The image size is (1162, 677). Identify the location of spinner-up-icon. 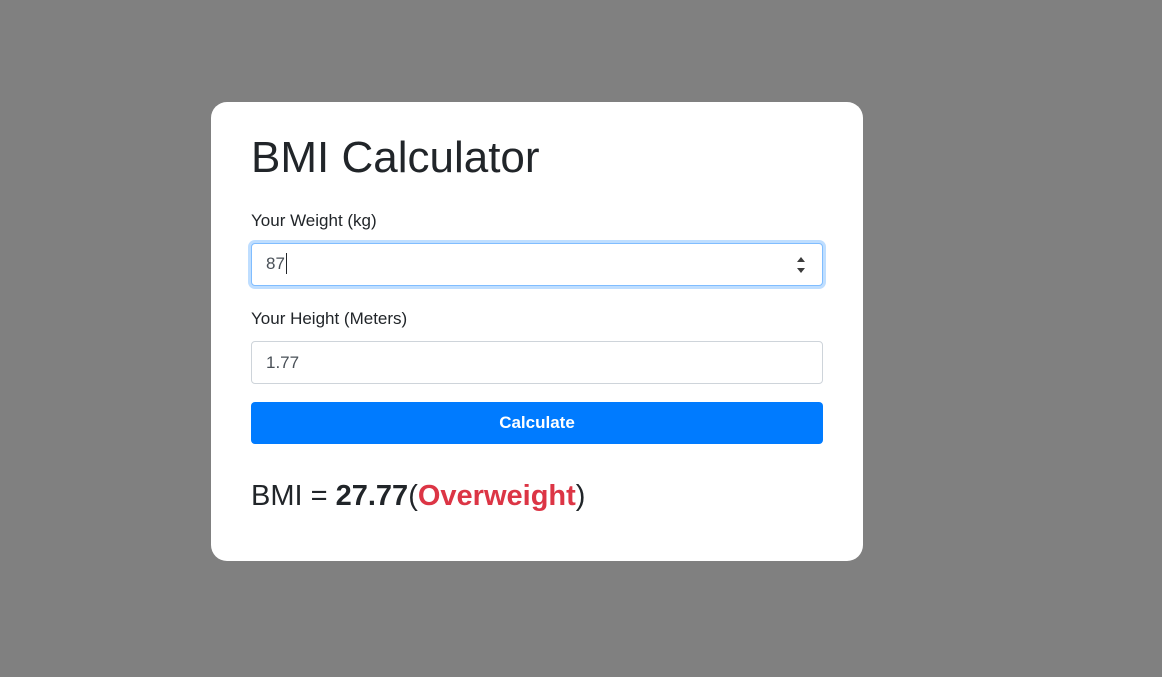
(801, 259).